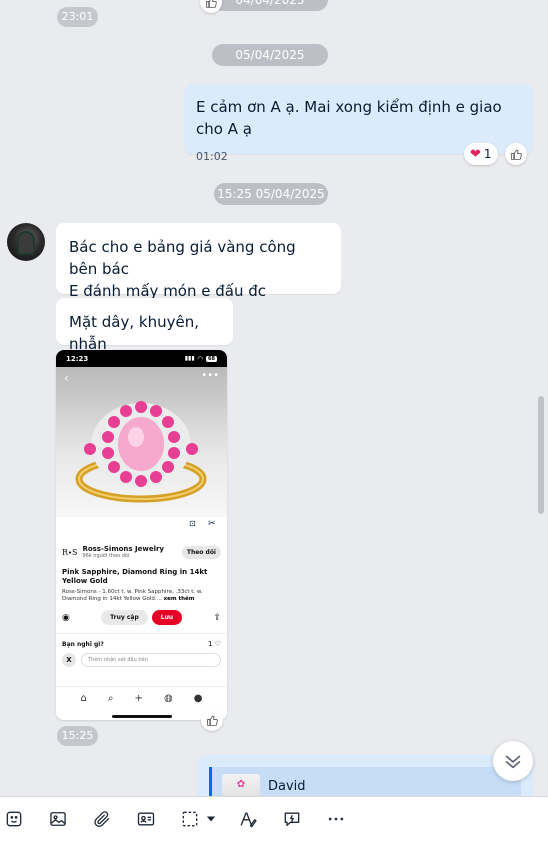 This screenshot has height=841, width=548. Describe the element at coordinates (77, 17) in the screenshot. I see `message-time: 23:01` at that location.